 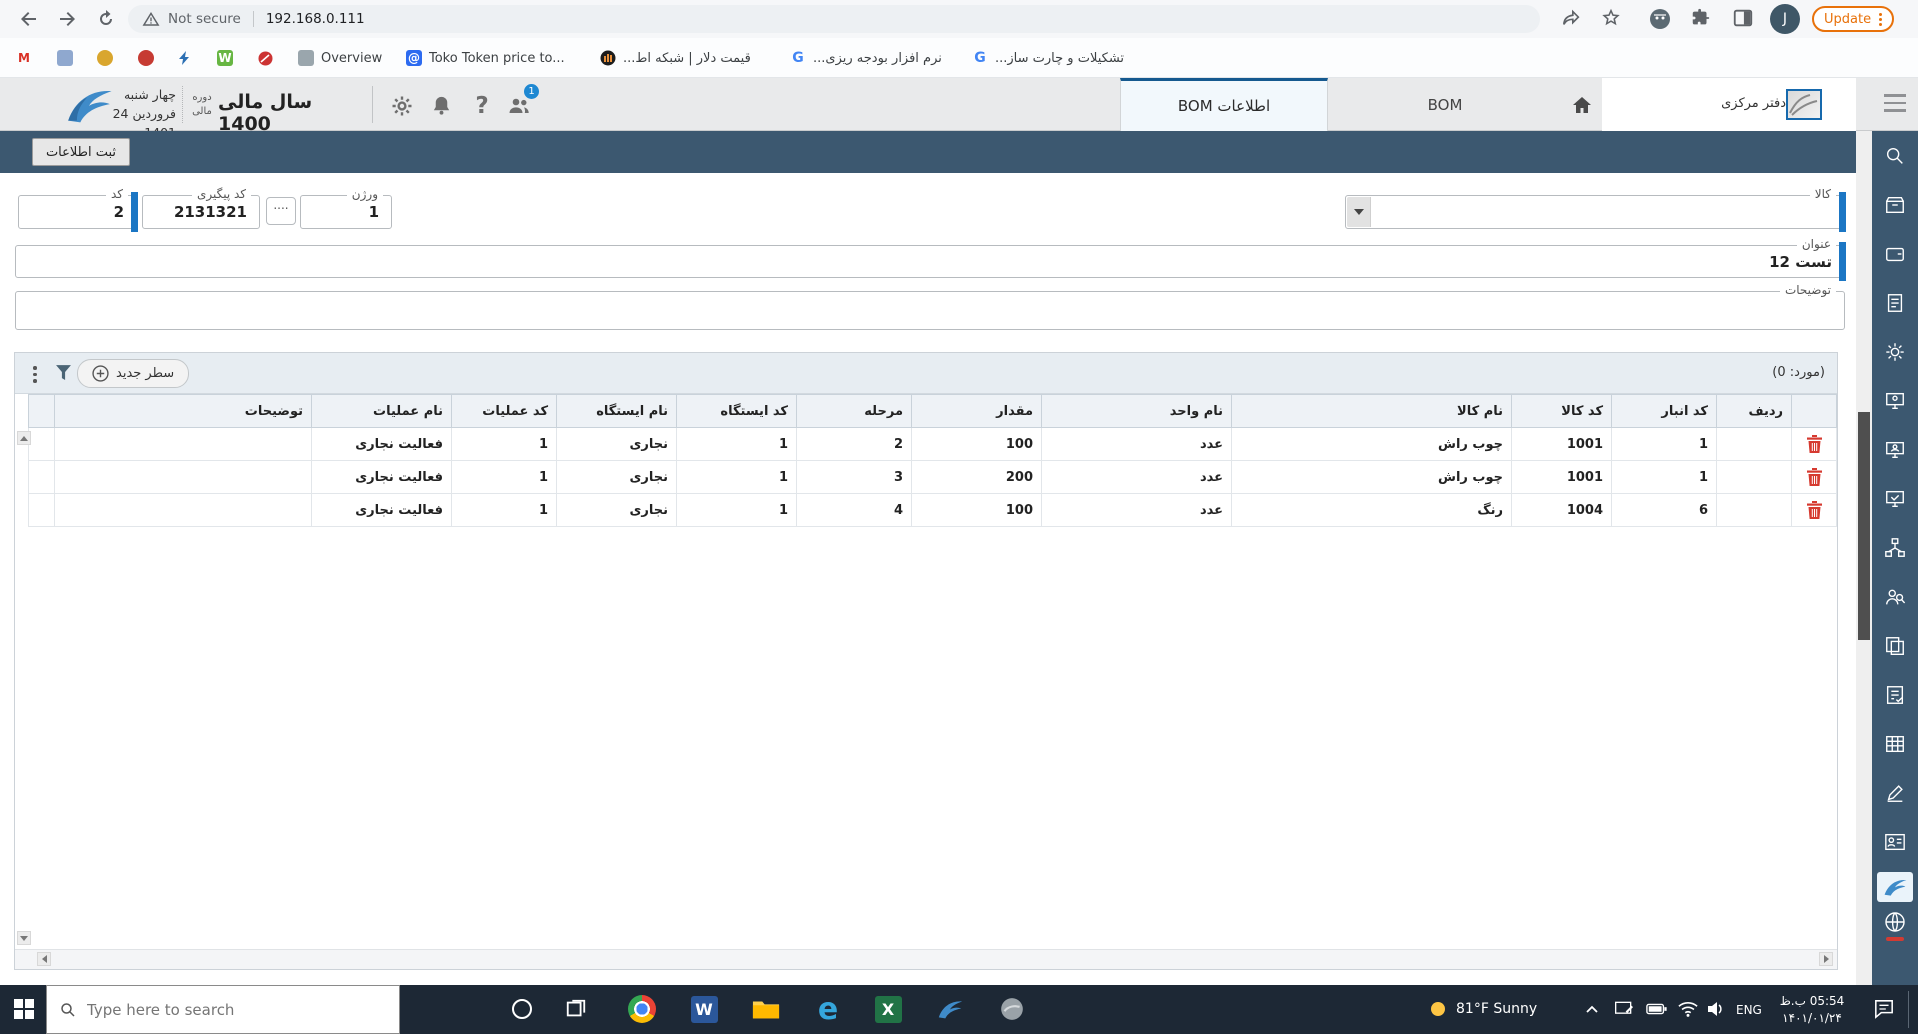 I want to click on taskbar-clock: 05:54 ب.ظ ۱۴۰۱/۰۱/۲۴, so click(x=1812, y=1010).